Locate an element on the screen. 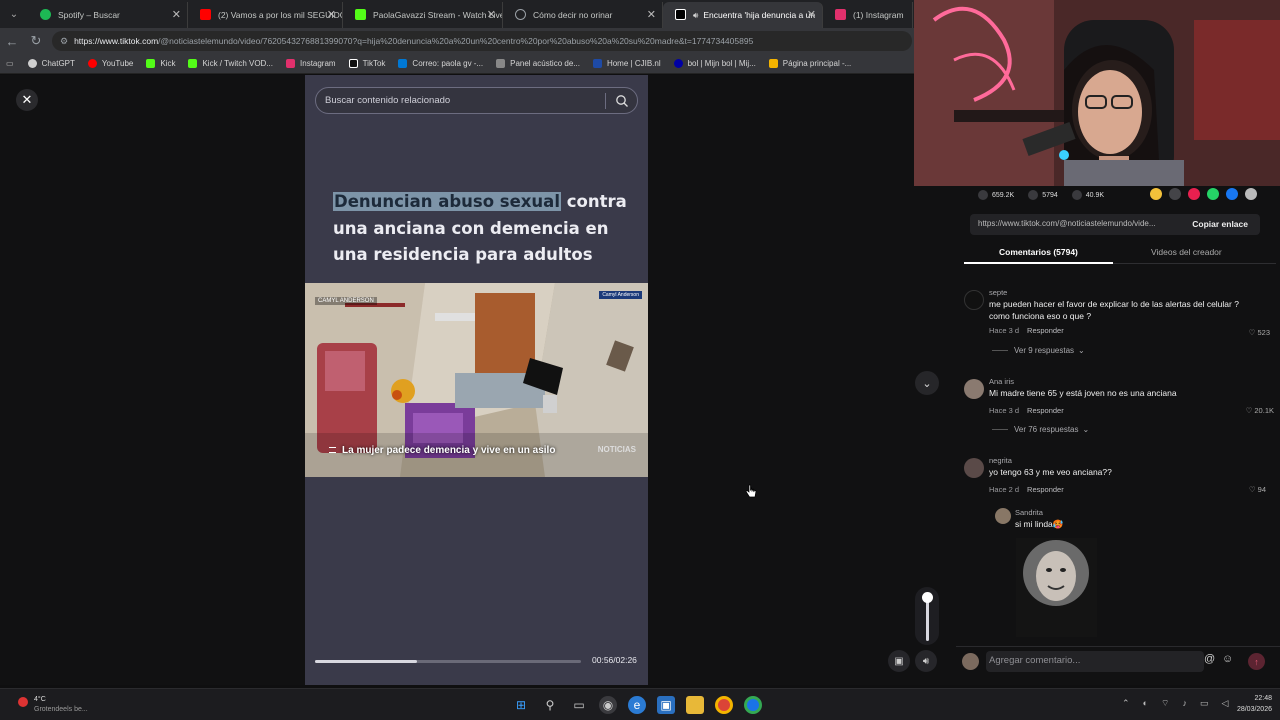 The width and height of the screenshot is (1280, 720). like-stat: 659.2K is located at coordinates (996, 195).